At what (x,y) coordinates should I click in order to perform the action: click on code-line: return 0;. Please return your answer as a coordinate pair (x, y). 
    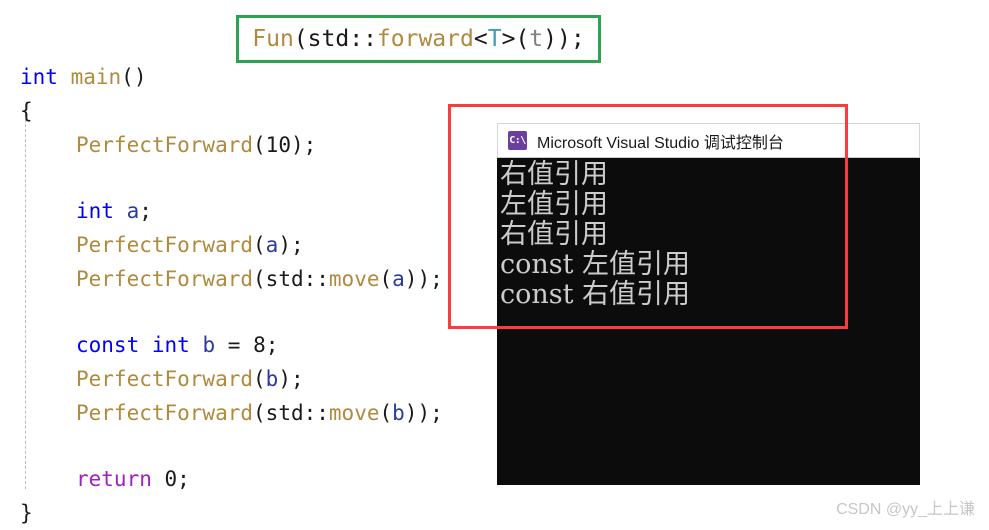
    Looking at the image, I should click on (95, 479).